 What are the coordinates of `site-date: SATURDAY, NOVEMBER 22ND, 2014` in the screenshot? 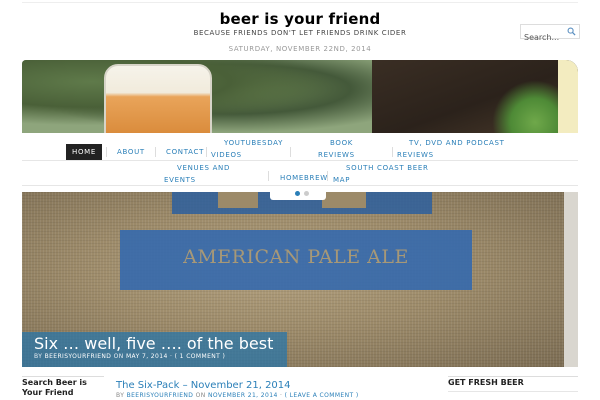 It's located at (300, 49).